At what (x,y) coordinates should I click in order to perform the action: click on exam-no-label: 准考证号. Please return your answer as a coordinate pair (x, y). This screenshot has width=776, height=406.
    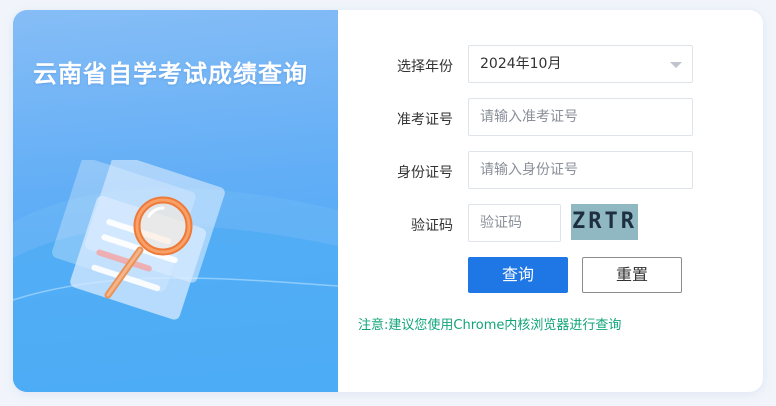
    Looking at the image, I should click on (425, 120).